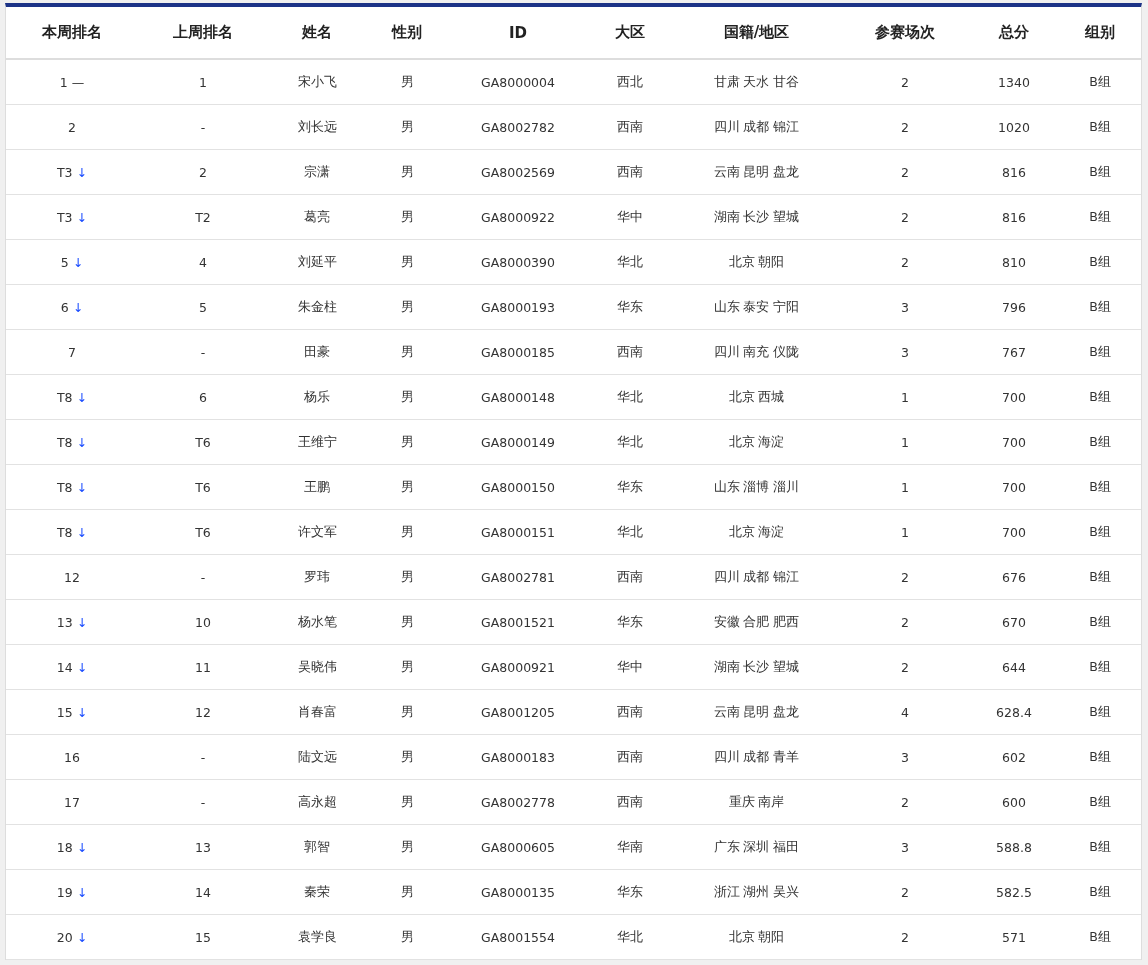 Image resolution: width=1148 pixels, height=965 pixels. I want to click on location-cell: 安徽 合肥 肥西, so click(756, 621).